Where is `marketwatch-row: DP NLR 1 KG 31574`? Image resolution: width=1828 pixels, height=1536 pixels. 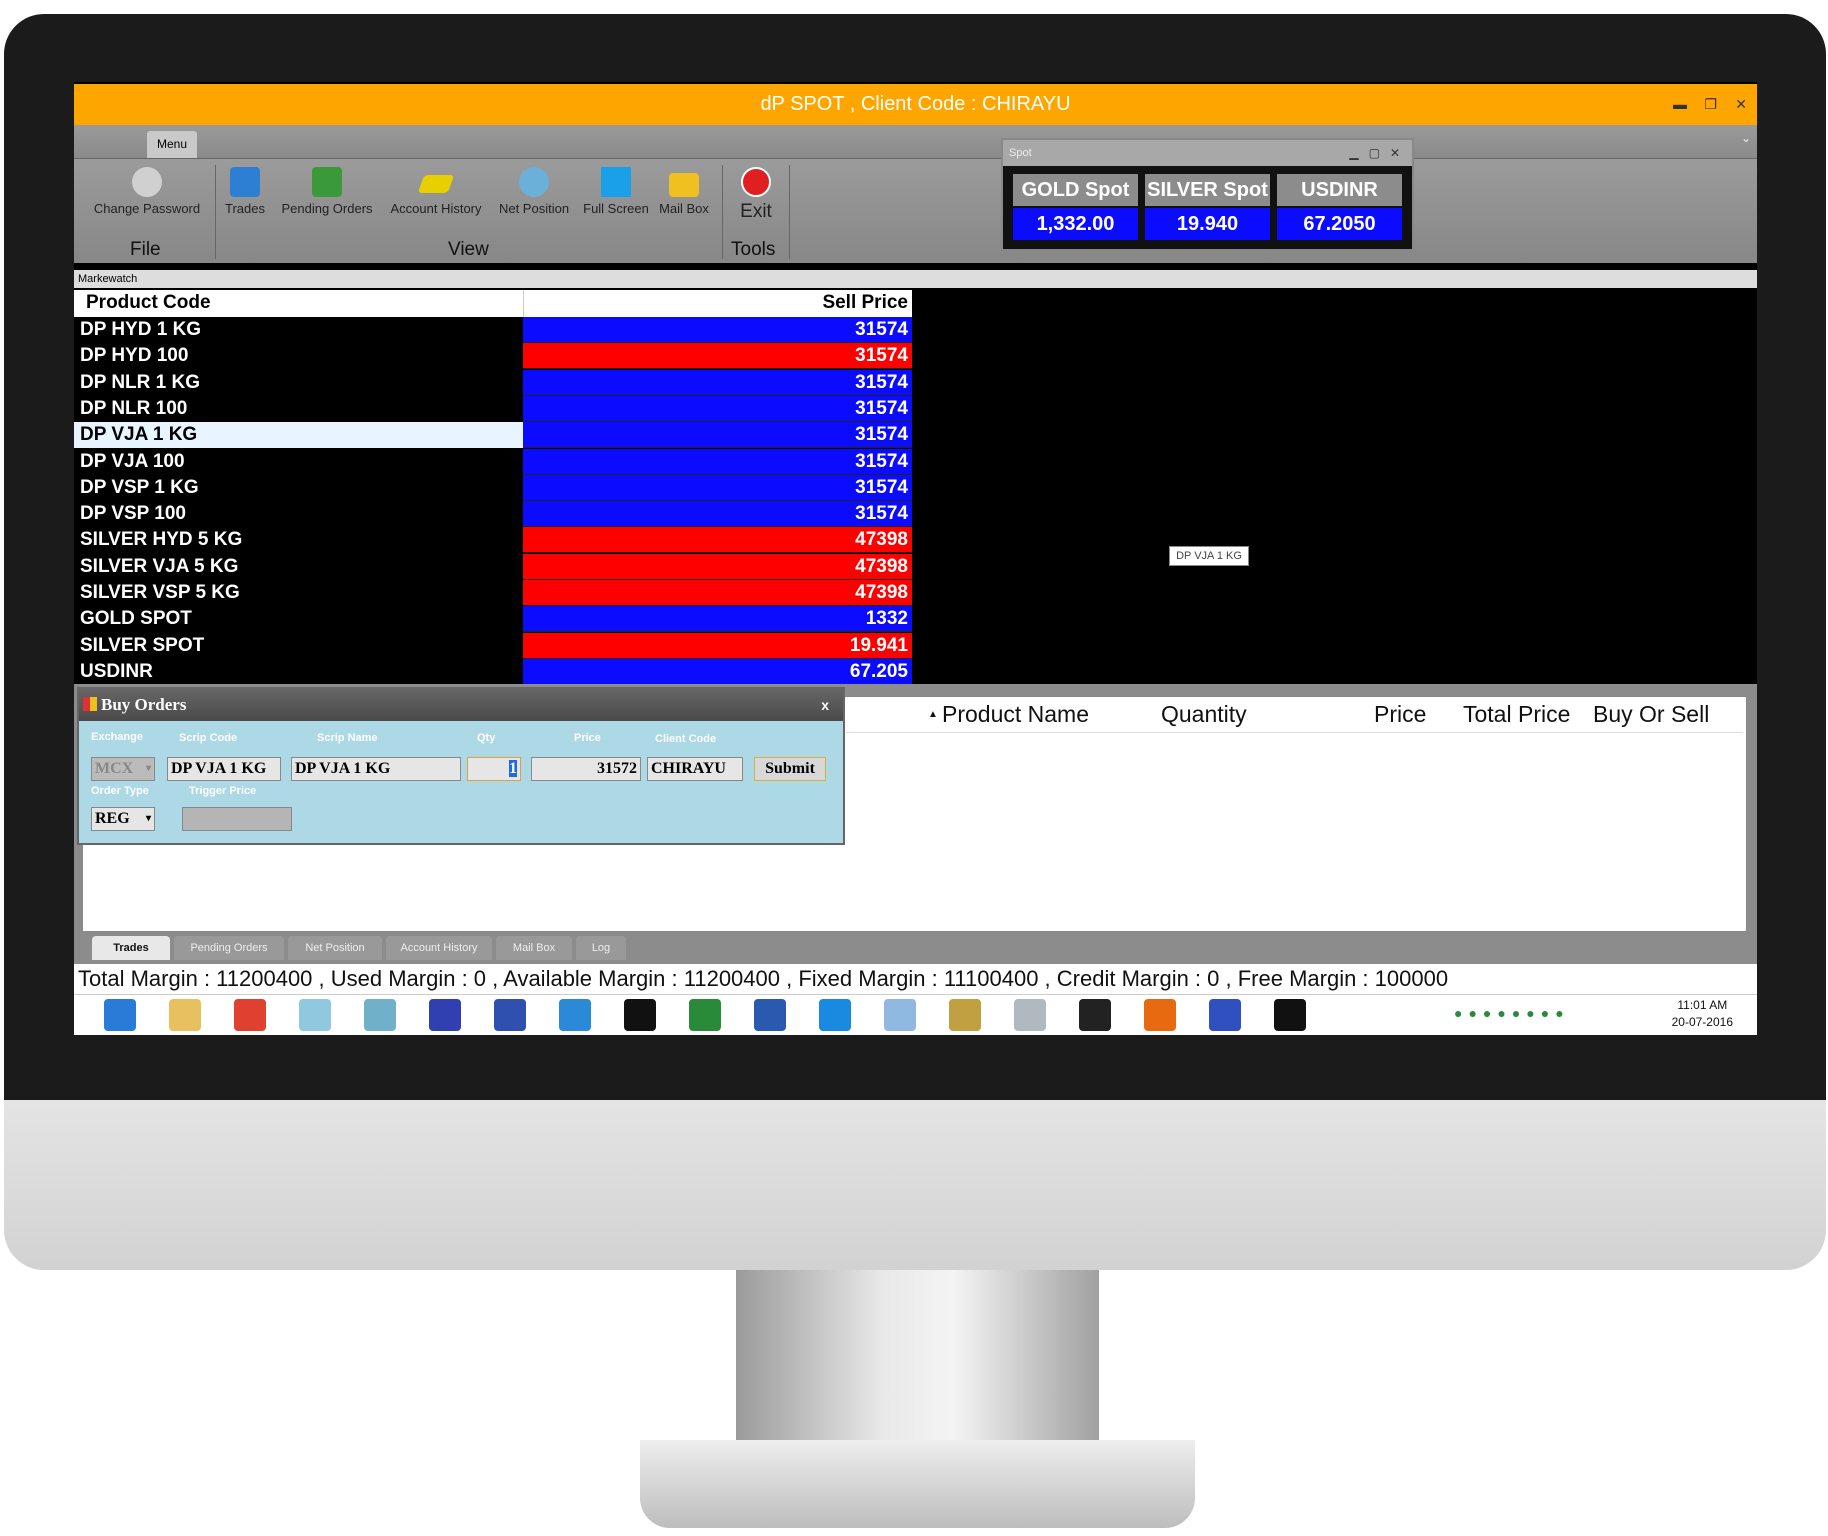 marketwatch-row: DP NLR 1 KG 31574 is located at coordinates (493, 382).